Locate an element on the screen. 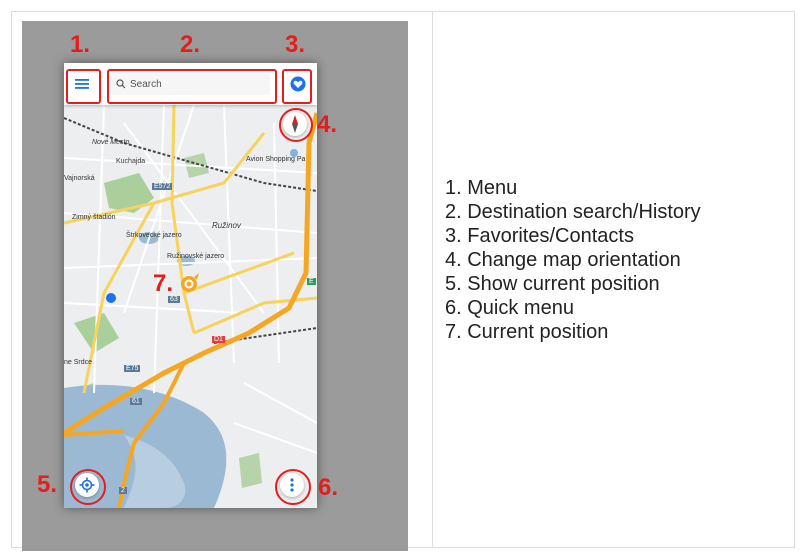 Image resolution: width=806 pixels, height=559 pixels. map-label-kuchajda: Kuchajda is located at coordinates (131, 161).